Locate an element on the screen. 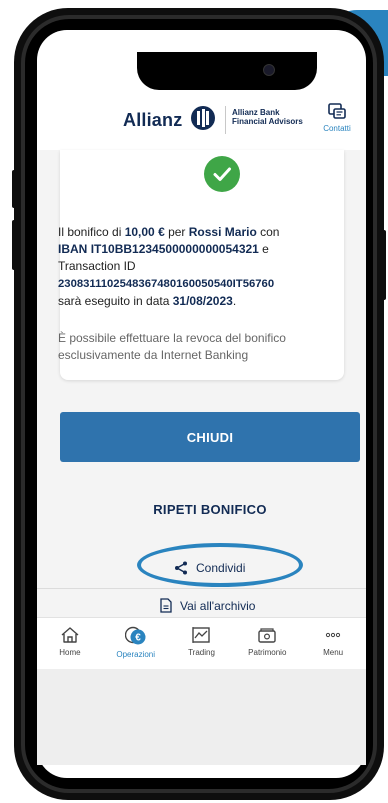 The width and height of the screenshot is (388, 803). tab-operazioni: € Operazioni is located at coordinates (136, 644).